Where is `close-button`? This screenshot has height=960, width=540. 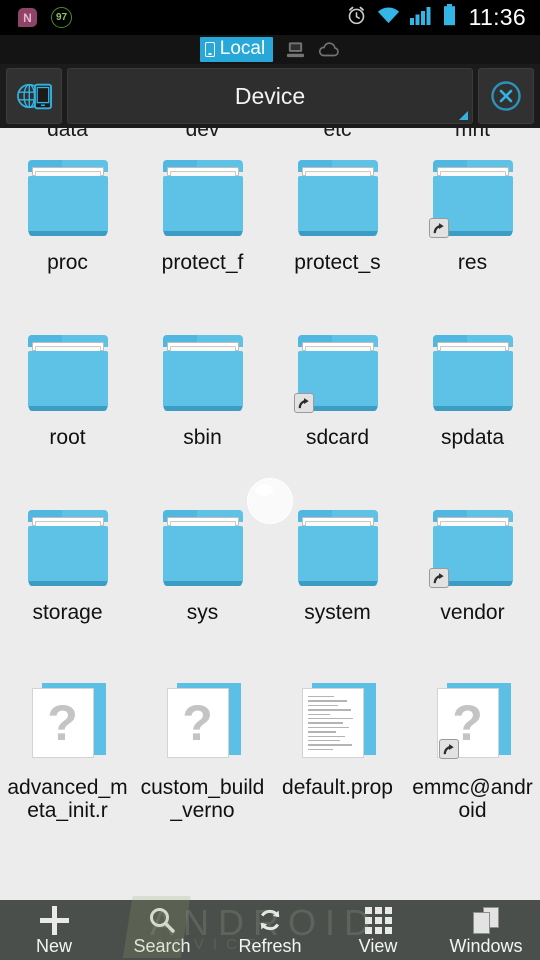
close-button is located at coordinates (506, 96).